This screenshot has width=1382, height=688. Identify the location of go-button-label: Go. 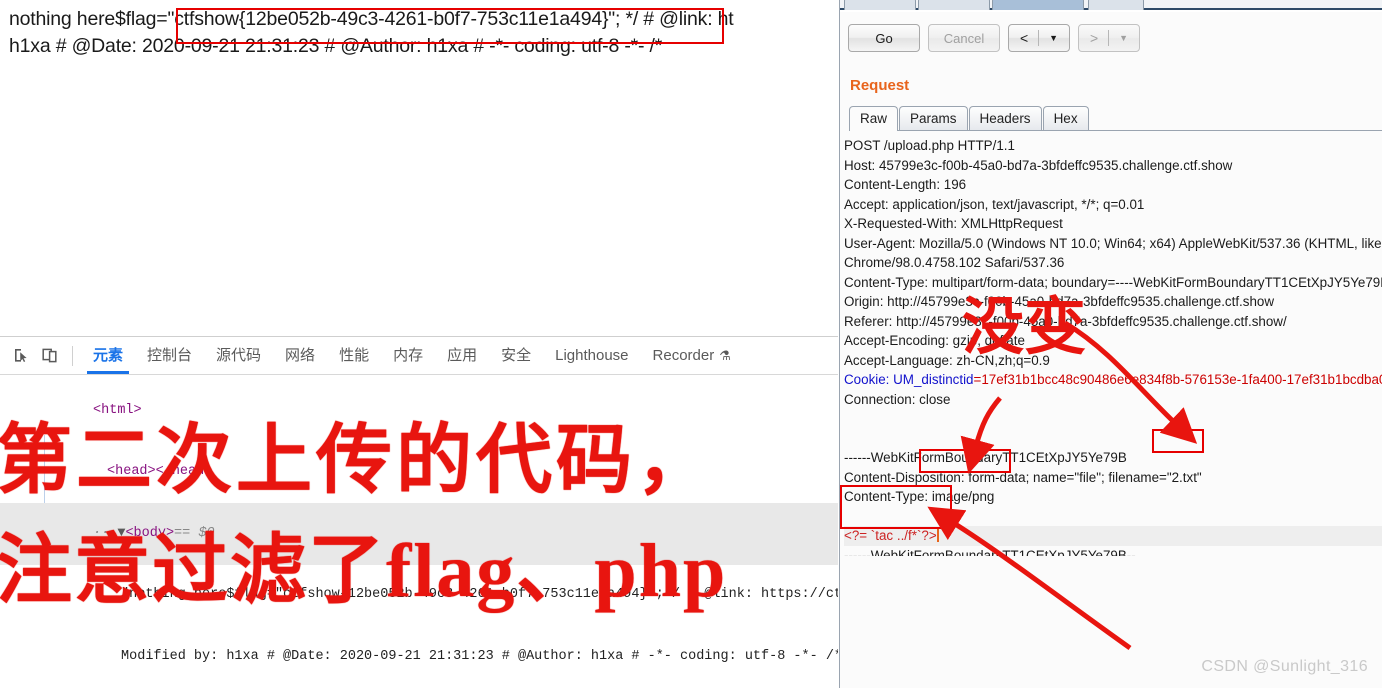
(884, 38).